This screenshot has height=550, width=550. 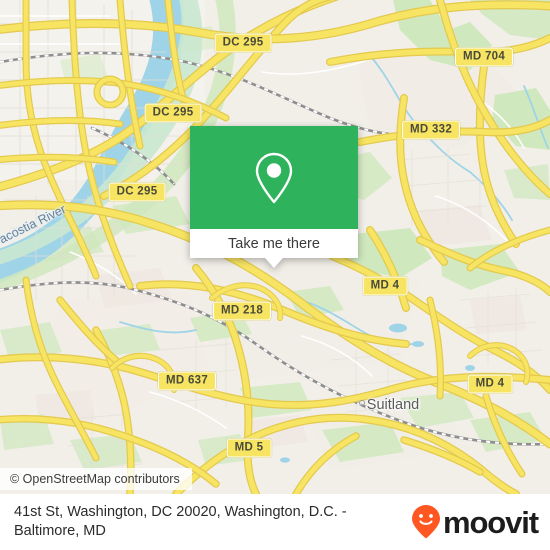 What do you see at coordinates (484, 57) in the screenshot?
I see `road-shield: MD 704` at bounding box center [484, 57].